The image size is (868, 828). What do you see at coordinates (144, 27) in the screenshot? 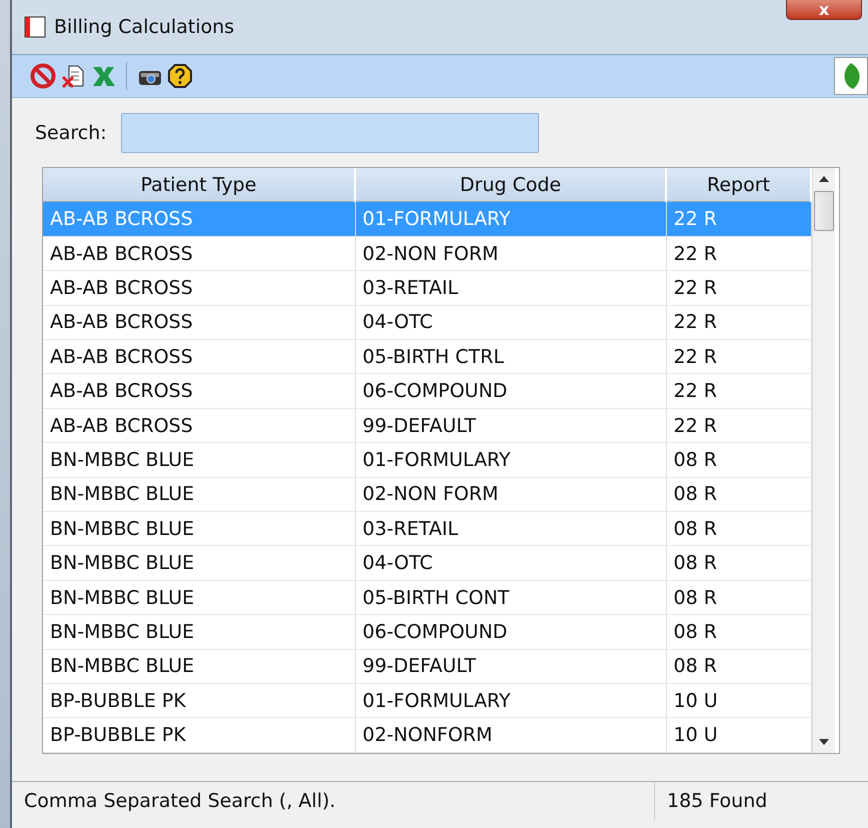
I see `window-title: Billing Calculations` at bounding box center [144, 27].